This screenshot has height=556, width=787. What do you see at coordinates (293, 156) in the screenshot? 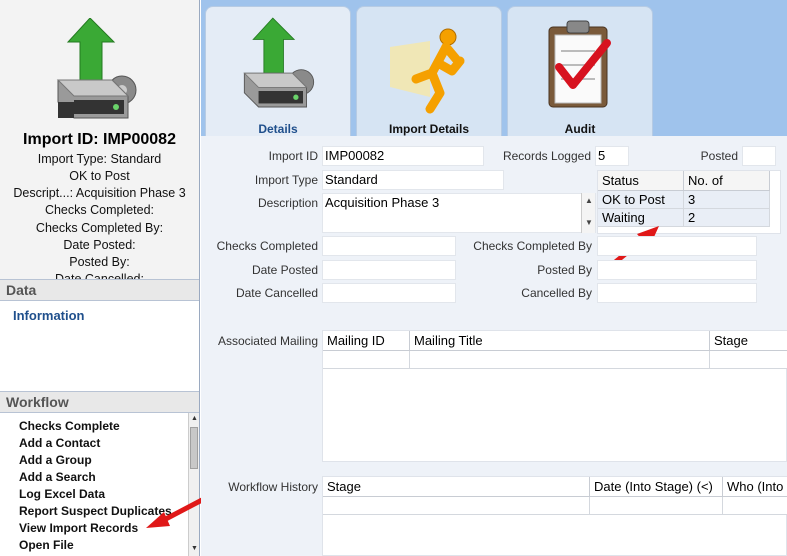
I see `import-id-label: Import ID` at bounding box center [293, 156].